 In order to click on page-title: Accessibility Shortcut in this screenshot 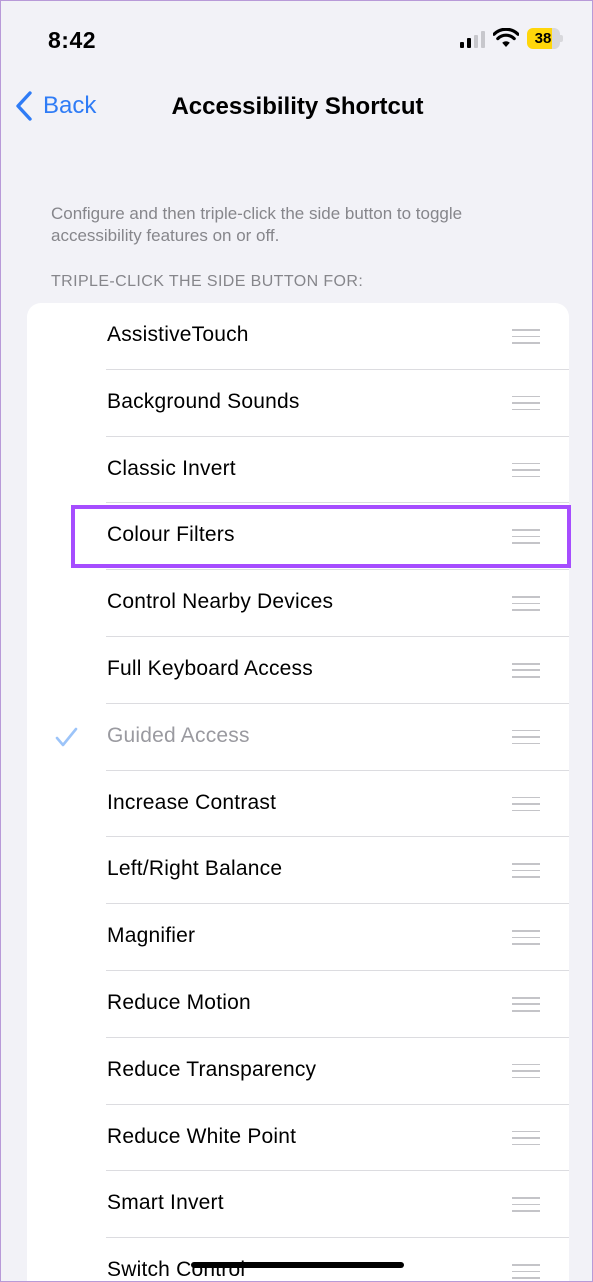, I will do `click(297, 106)`.